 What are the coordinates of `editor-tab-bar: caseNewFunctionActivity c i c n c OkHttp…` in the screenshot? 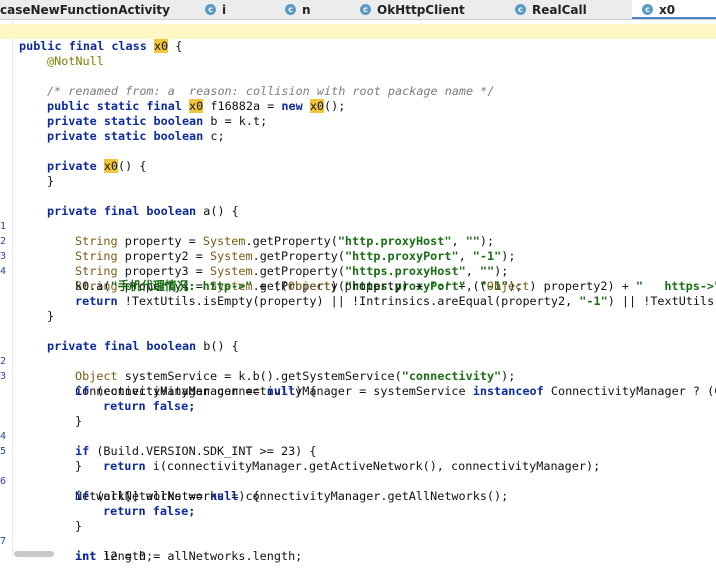 It's located at (358, 10).